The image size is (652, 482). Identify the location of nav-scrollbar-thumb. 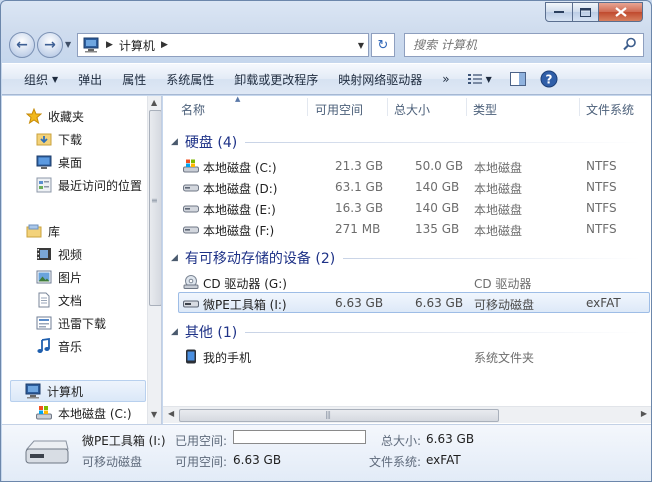
(155, 208).